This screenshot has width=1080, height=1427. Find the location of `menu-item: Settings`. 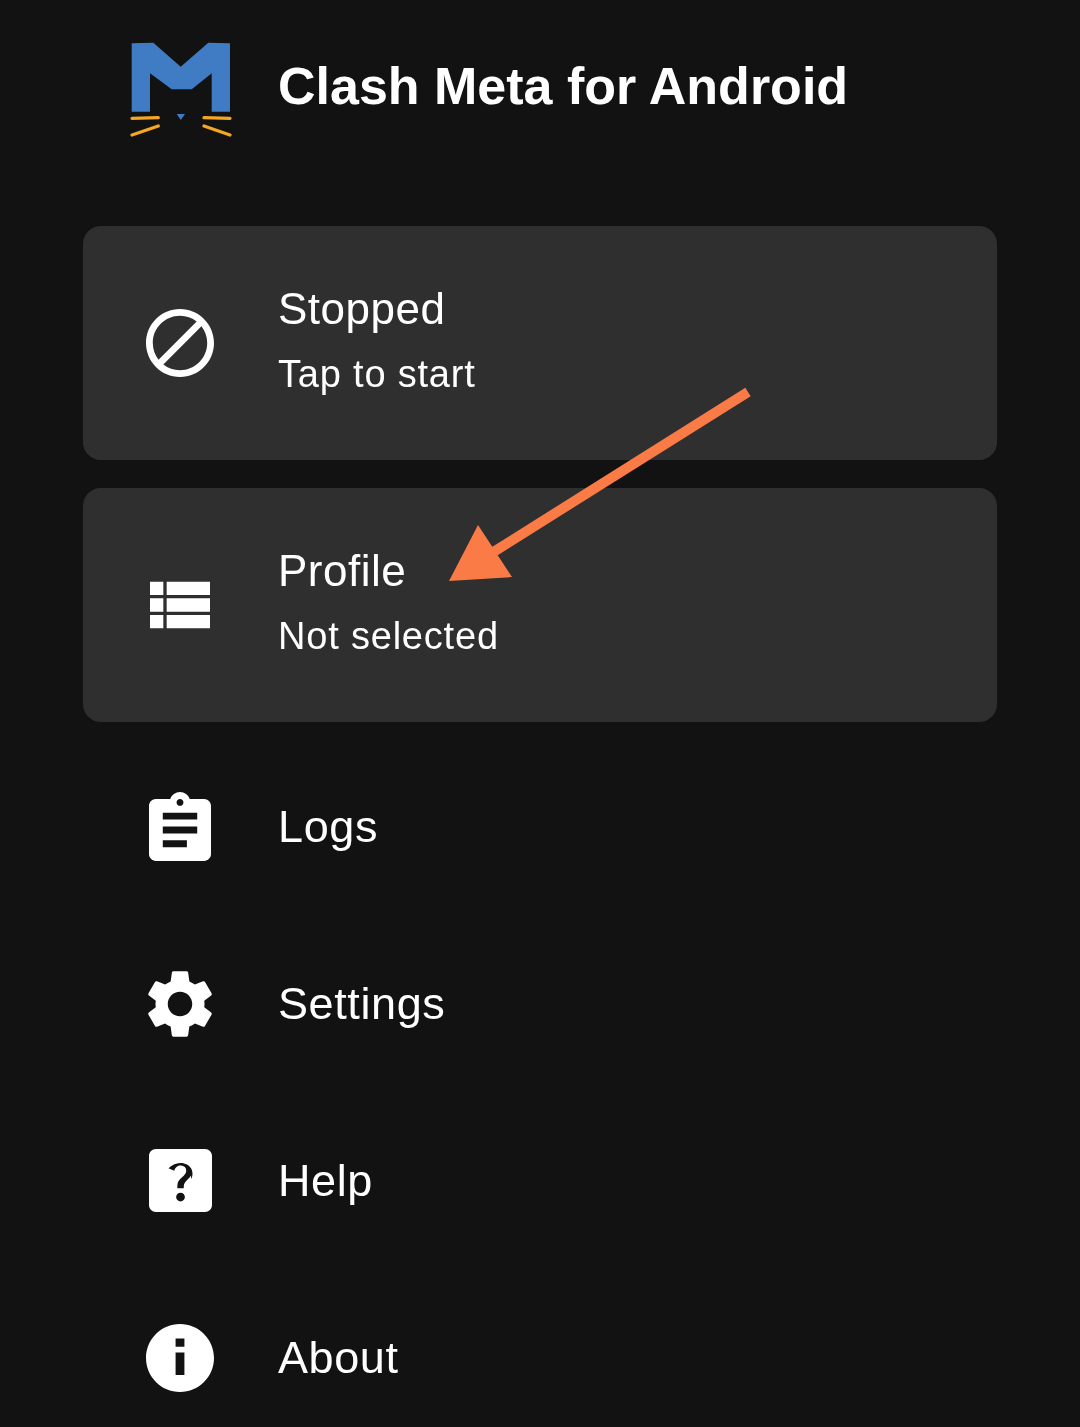

menu-item: Settings is located at coordinates (264, 1003).